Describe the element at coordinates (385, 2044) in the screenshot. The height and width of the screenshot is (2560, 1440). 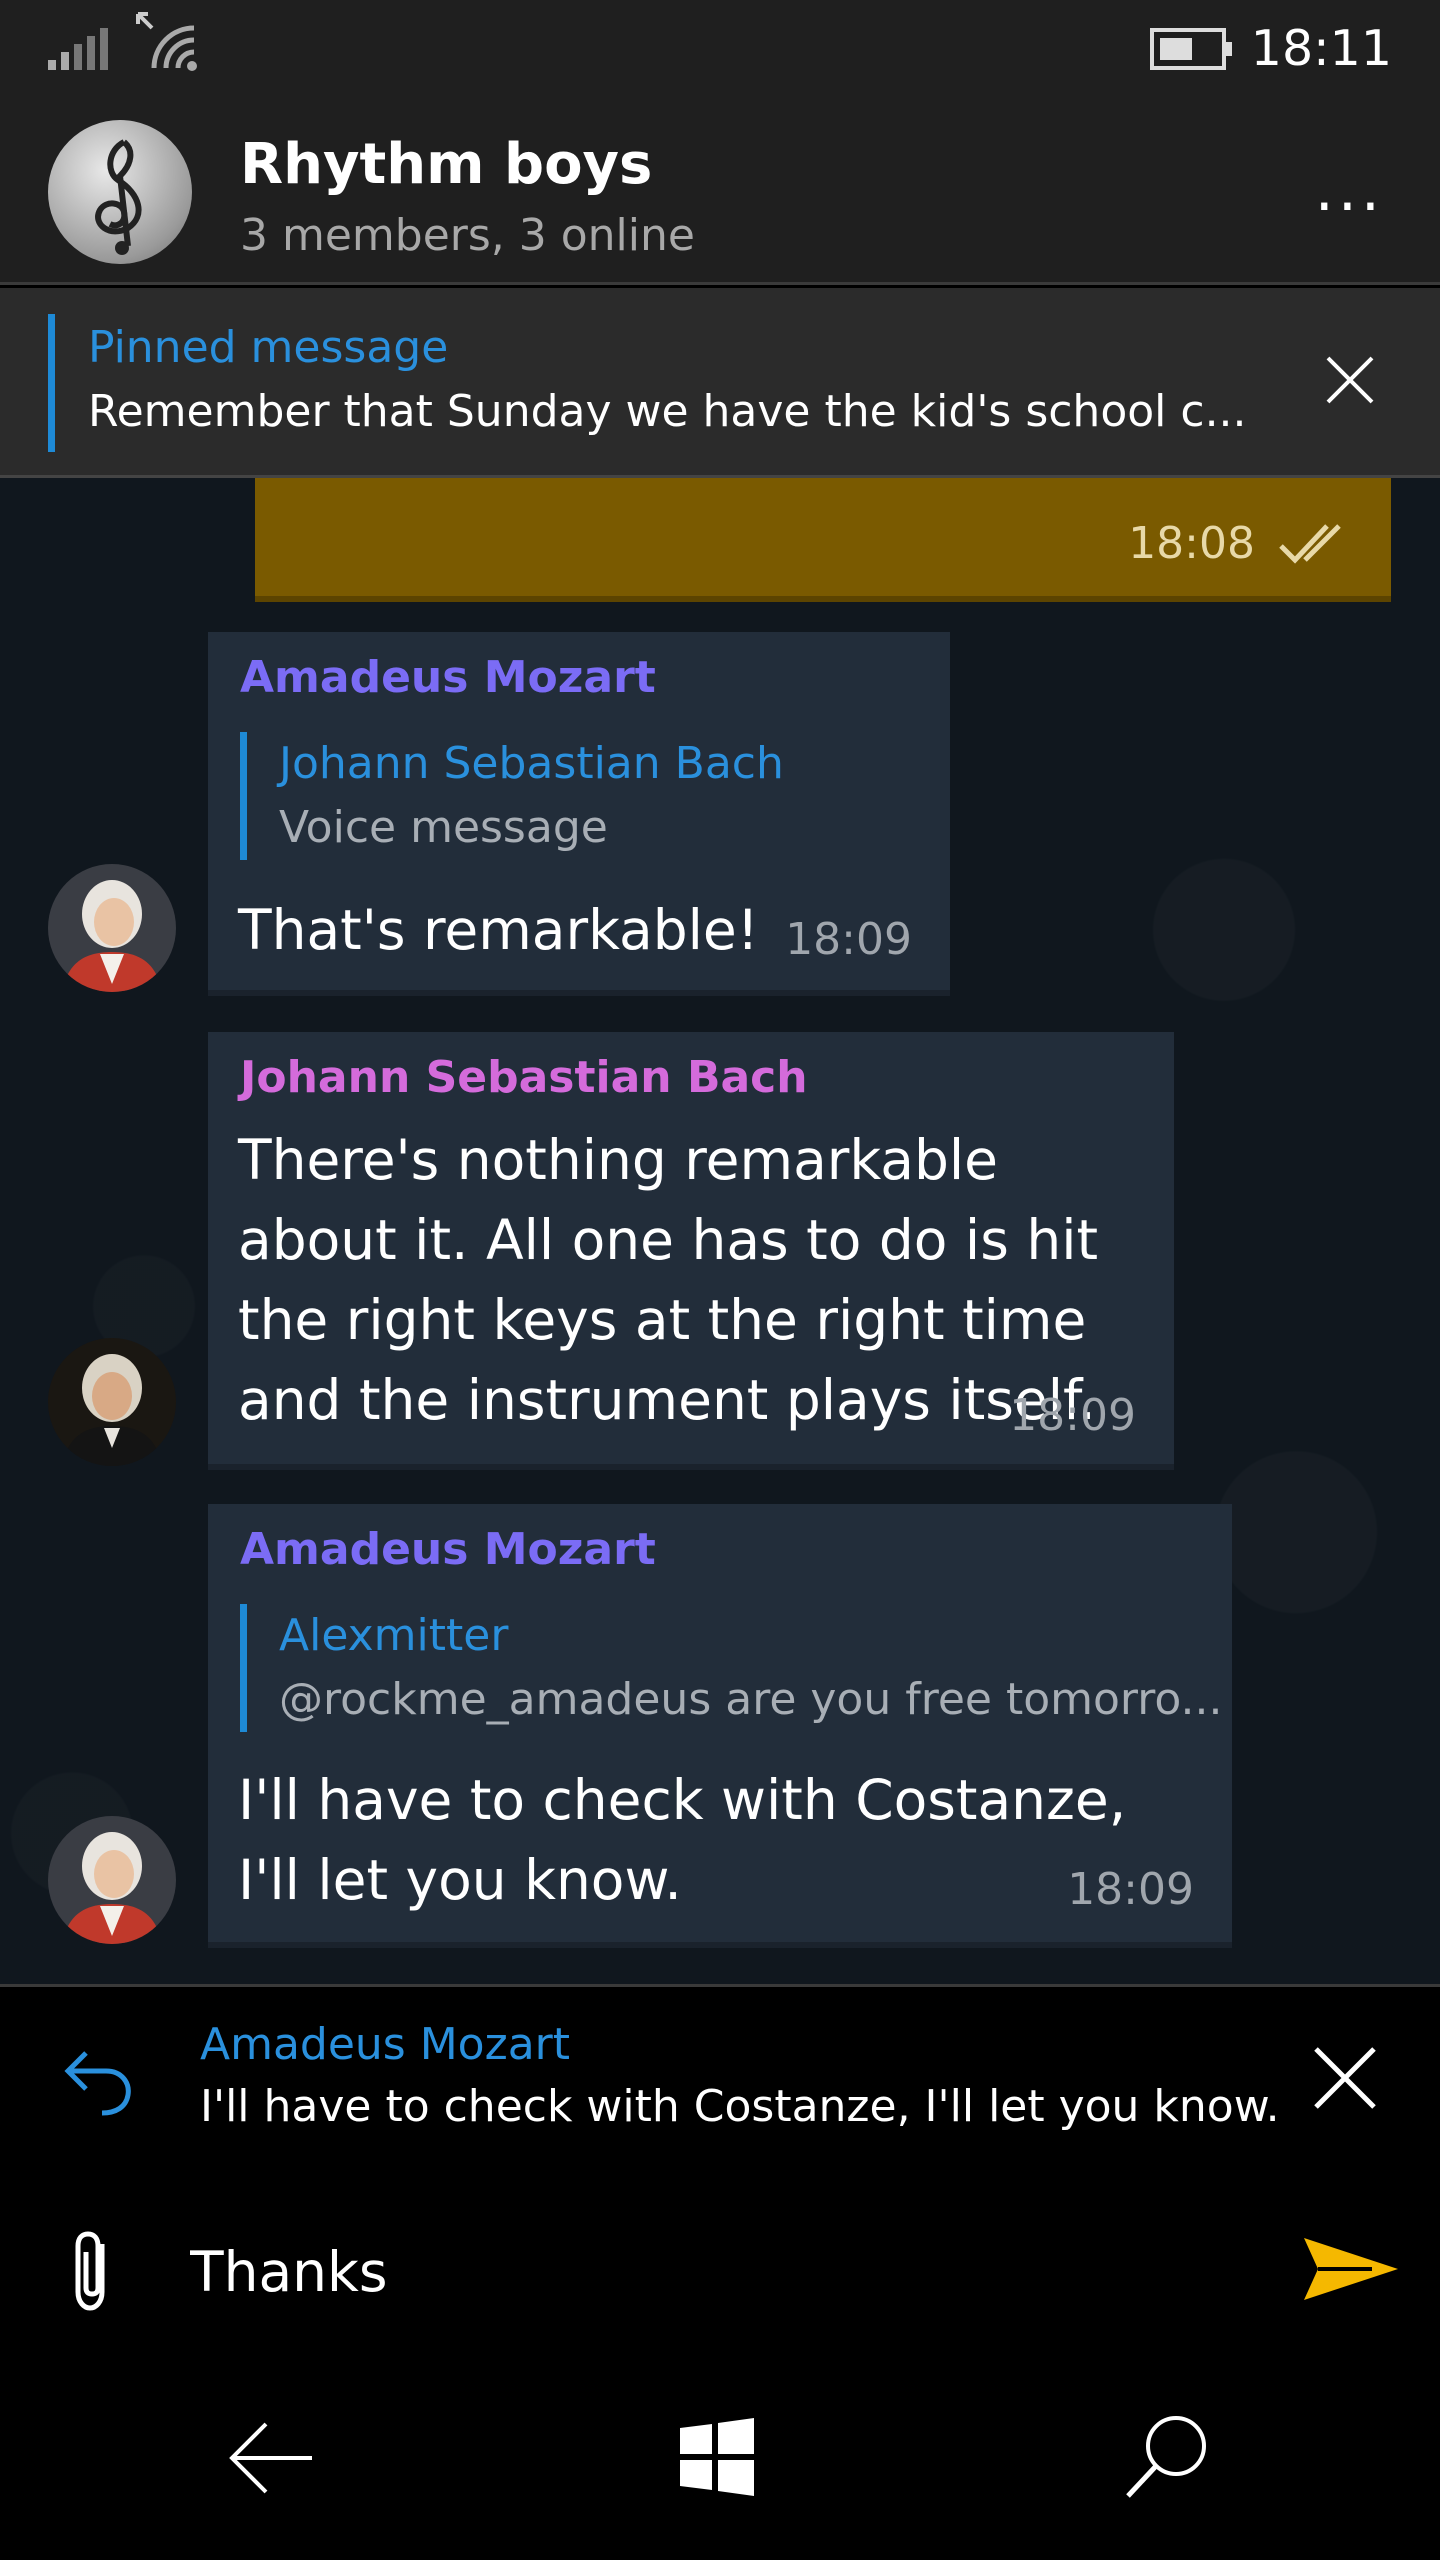
I see `reply-preview-name: Amadeus Mozart` at that location.